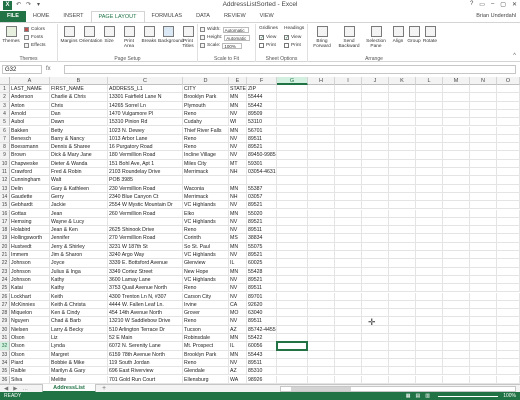 This screenshot has height=400, width=520. What do you see at coordinates (5, 321) in the screenshot?
I see `row-header: 29` at bounding box center [5, 321].